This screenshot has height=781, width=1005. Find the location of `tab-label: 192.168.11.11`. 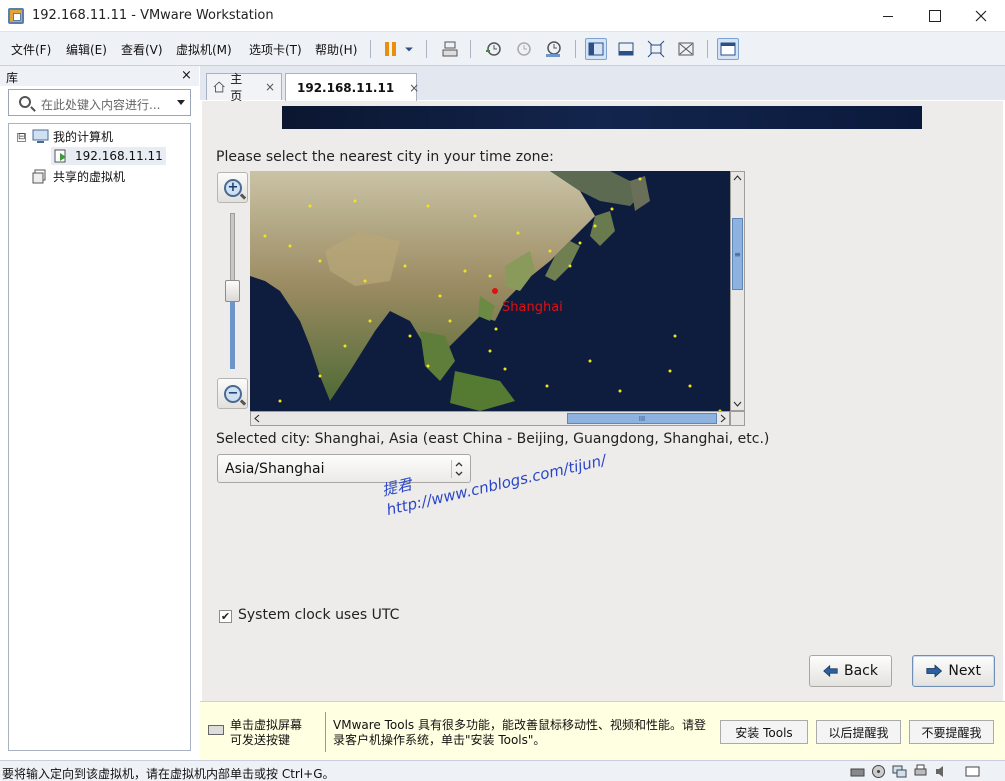

tab-label: 192.168.11.11 is located at coordinates (346, 87).